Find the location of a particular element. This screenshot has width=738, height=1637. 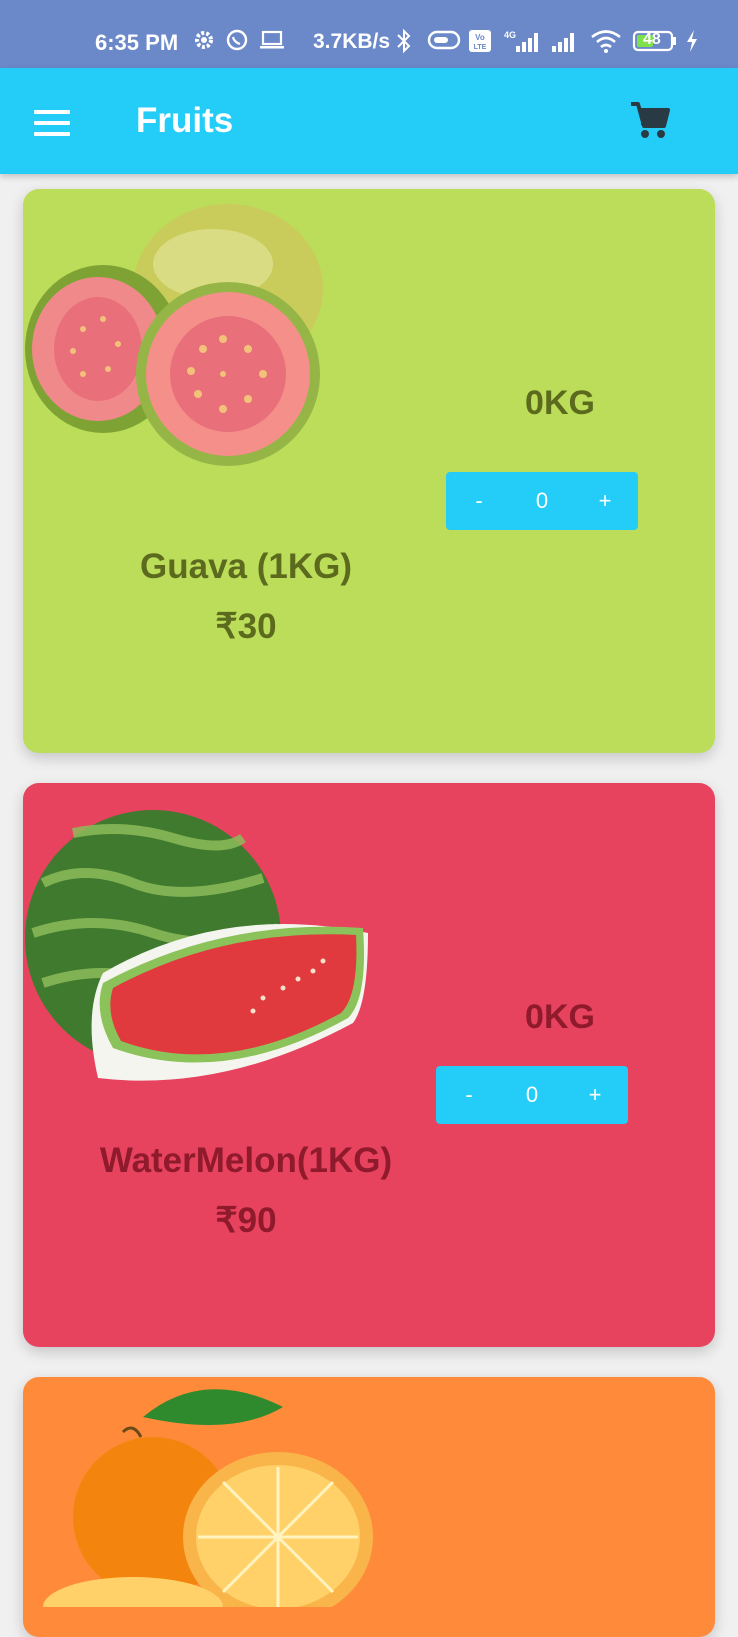

product-name: WaterMelon(1KG) is located at coordinates (246, 1160).